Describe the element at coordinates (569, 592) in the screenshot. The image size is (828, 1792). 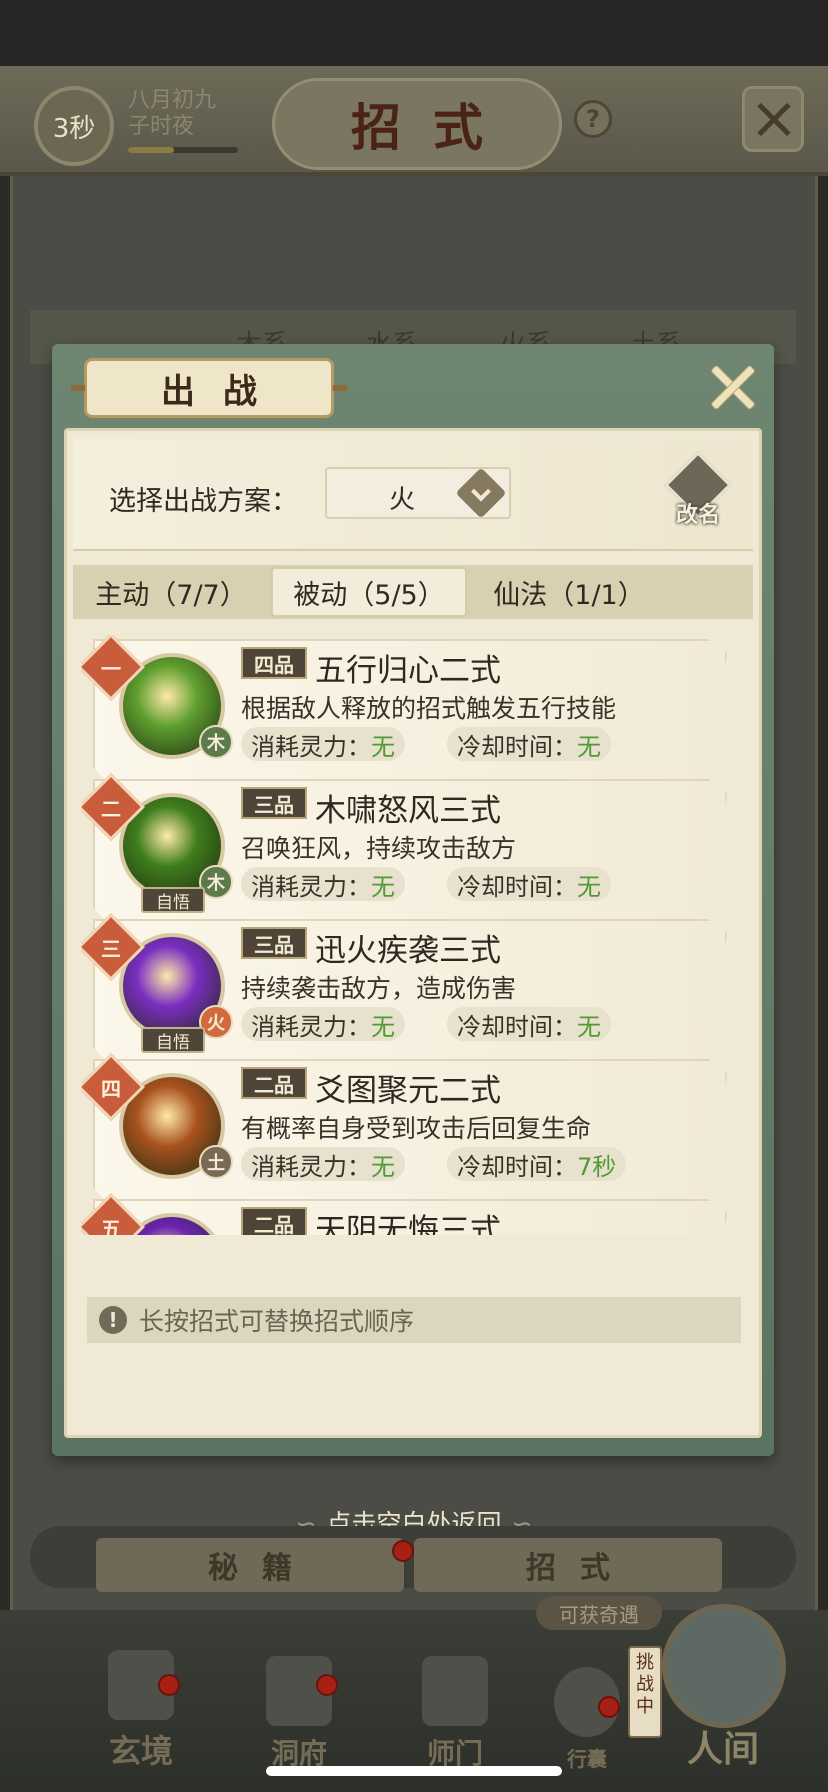
I see `tab-spell-skills: 仙法（1/1）` at that location.